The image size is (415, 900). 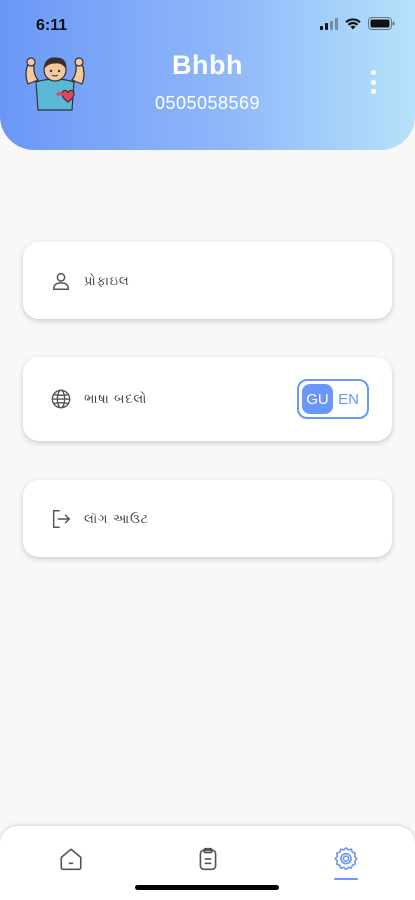 I want to click on language-toggle: GU EN, so click(x=333, y=399).